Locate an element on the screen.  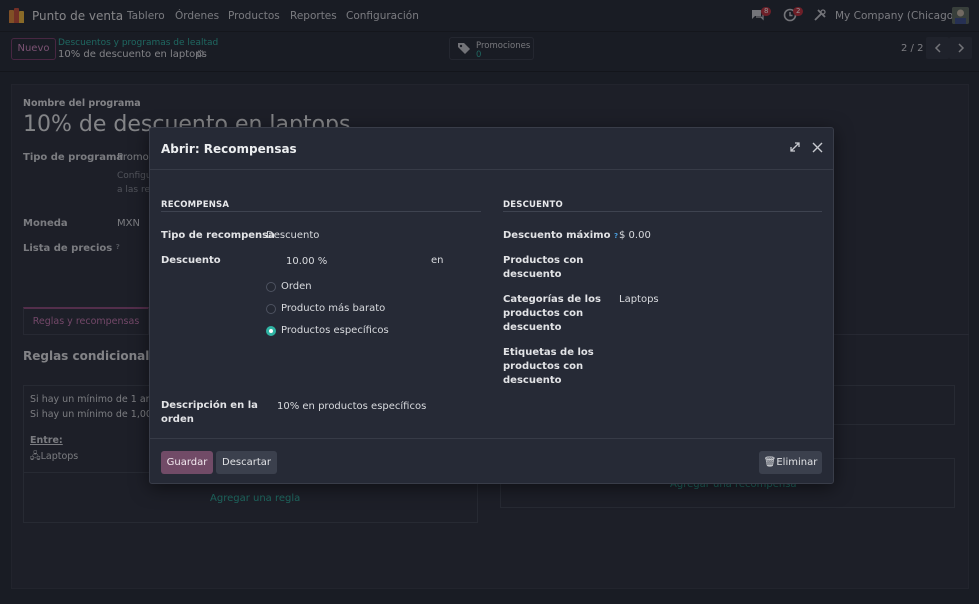
close-icon is located at coordinates (817, 149).